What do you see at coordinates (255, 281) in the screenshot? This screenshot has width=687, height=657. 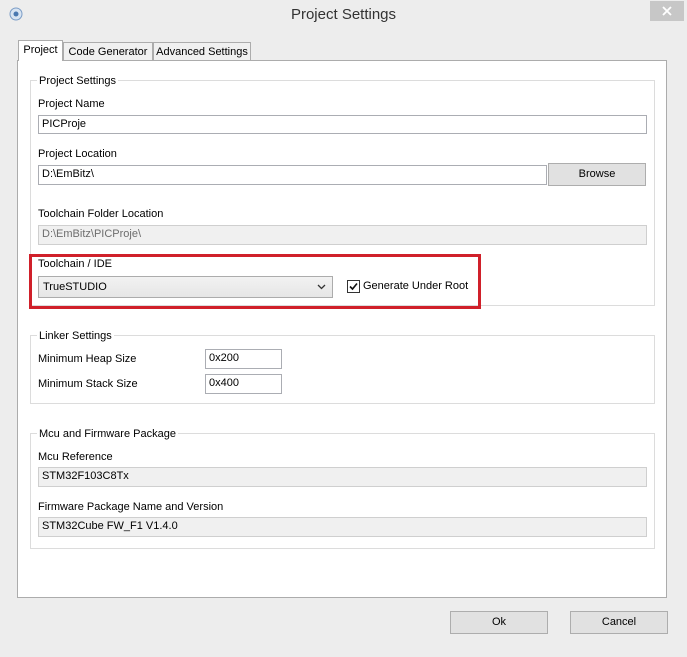 I see `highlight-box` at bounding box center [255, 281].